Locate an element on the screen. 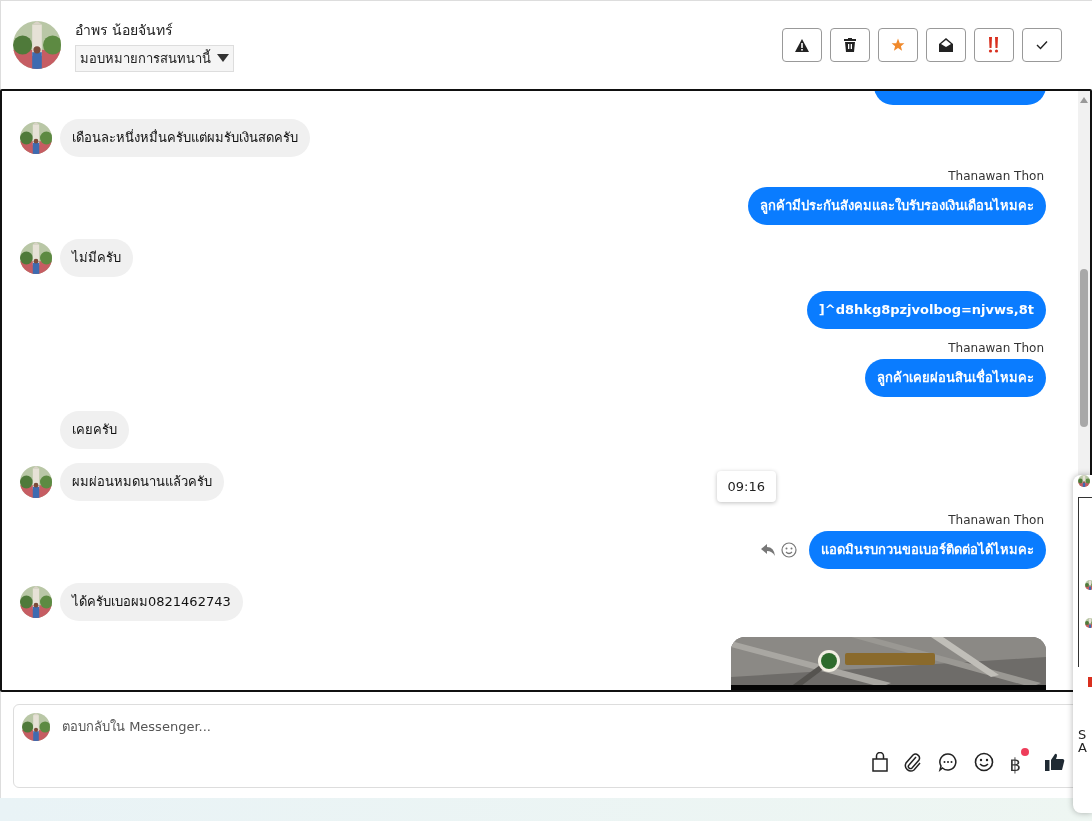 The width and height of the screenshot is (1092, 821). message-bubble: เคยครับ is located at coordinates (94, 430).